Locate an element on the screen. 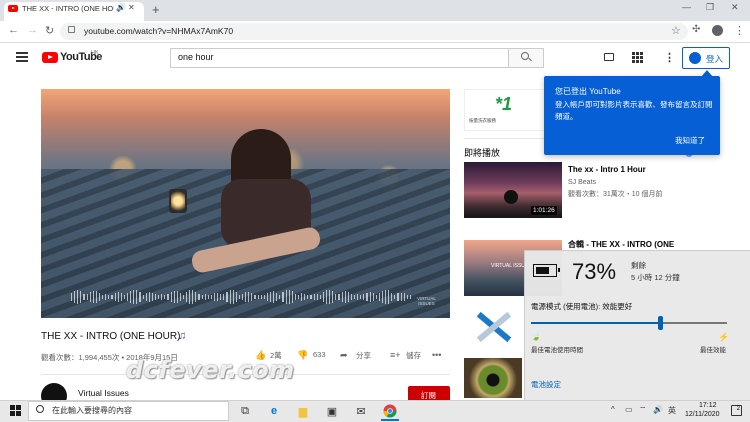 The width and height of the screenshot is (750, 422). channel-name: Virtual Issues is located at coordinates (103, 393).